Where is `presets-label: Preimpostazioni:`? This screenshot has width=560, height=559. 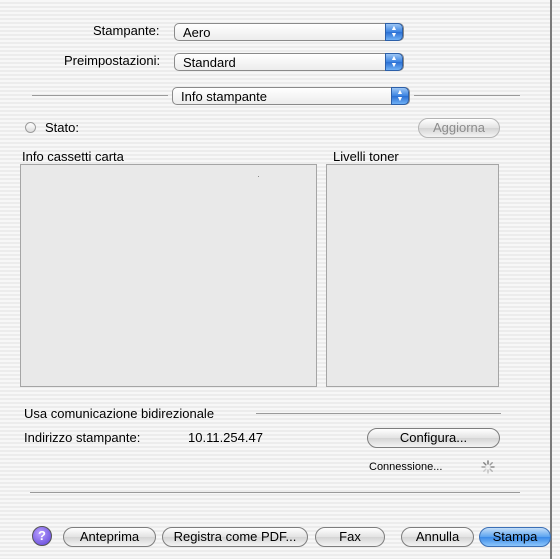
presets-label: Preimpostazioni: is located at coordinates (112, 60).